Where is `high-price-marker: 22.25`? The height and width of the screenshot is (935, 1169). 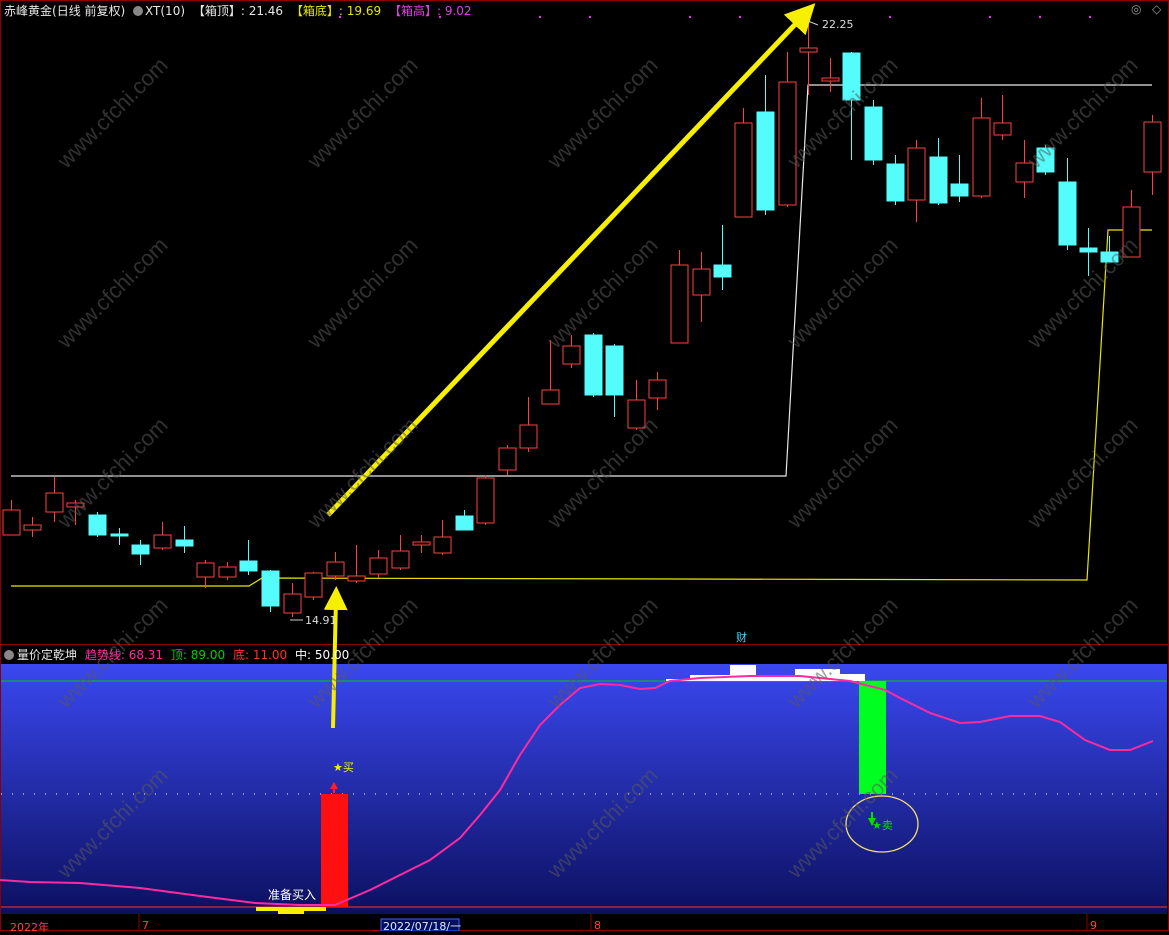
high-price-marker: 22.25 is located at coordinates (838, 24).